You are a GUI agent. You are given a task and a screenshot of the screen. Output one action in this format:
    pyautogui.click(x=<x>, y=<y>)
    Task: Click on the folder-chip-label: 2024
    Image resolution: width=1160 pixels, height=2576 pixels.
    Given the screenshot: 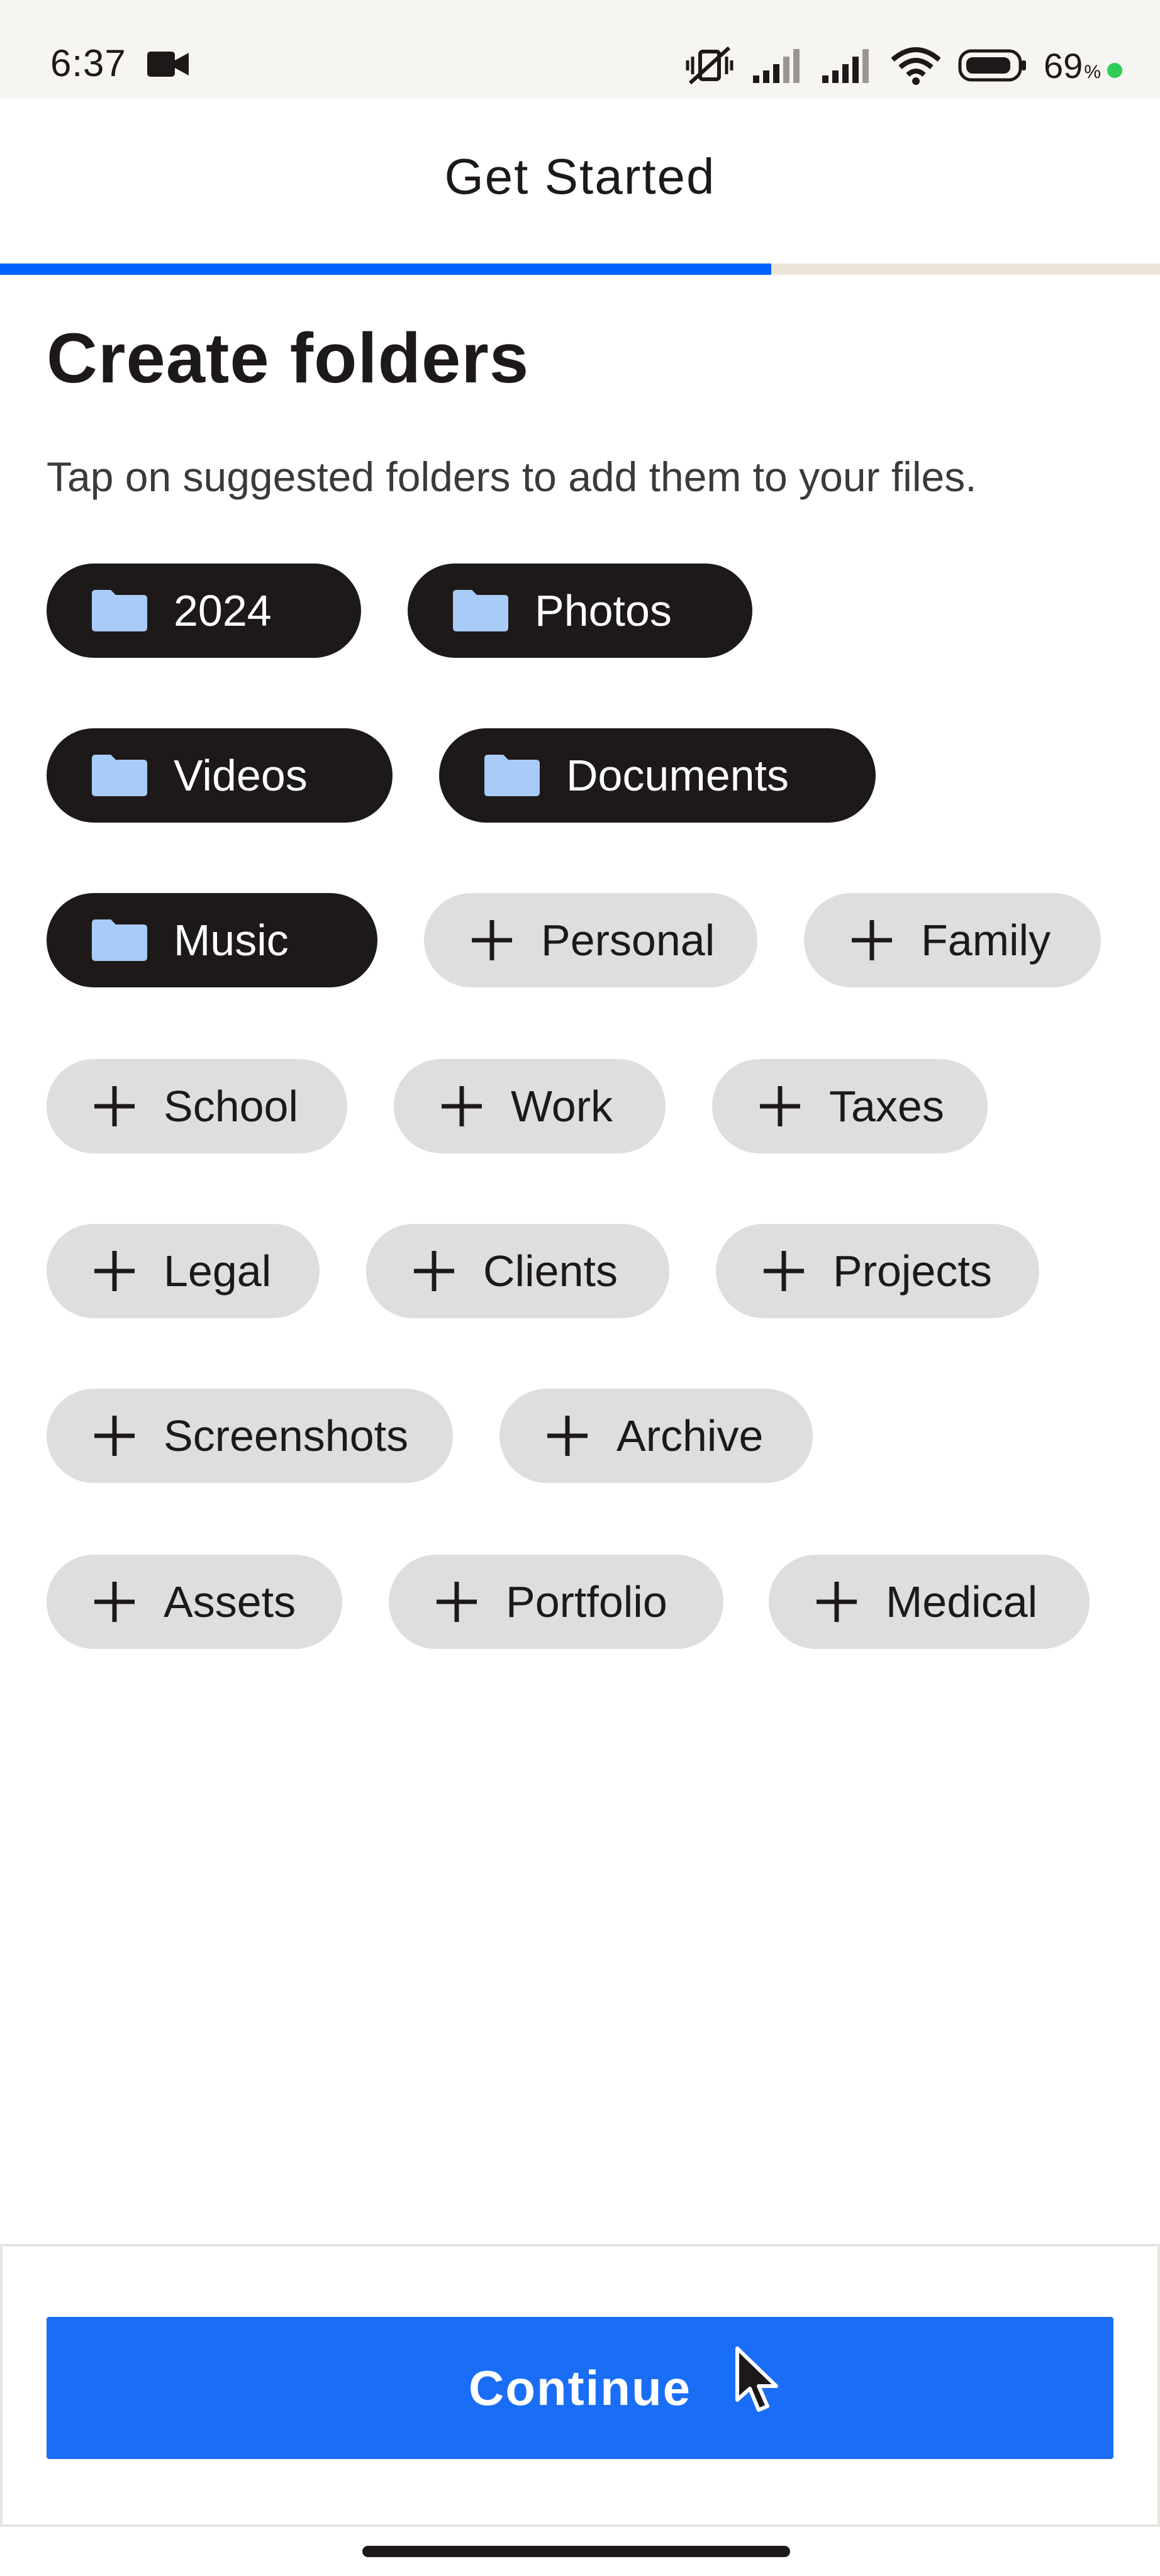 What is the action you would take?
    pyautogui.click(x=223, y=610)
    